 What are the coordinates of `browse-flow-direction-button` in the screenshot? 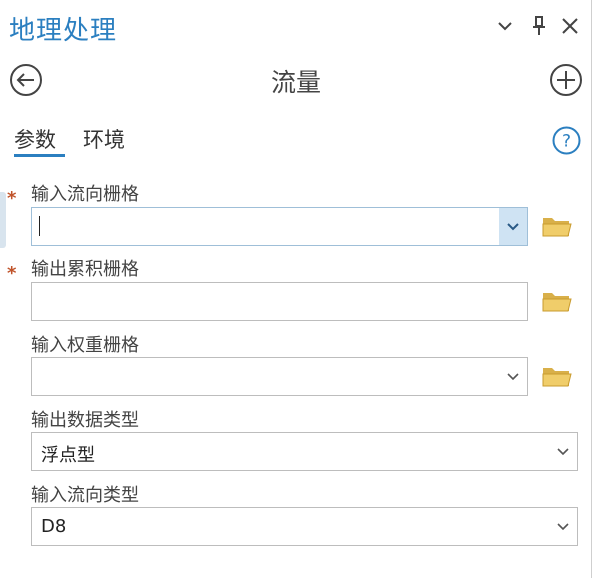 It's located at (557, 226).